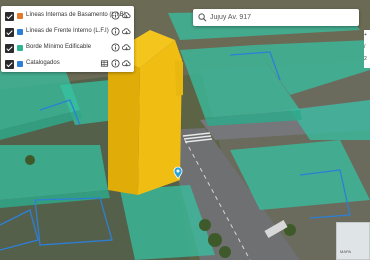 The image size is (370, 260). I want to click on layer-row-lib: Líneas Internas de Basamento (L.I.B), so click(67, 16).